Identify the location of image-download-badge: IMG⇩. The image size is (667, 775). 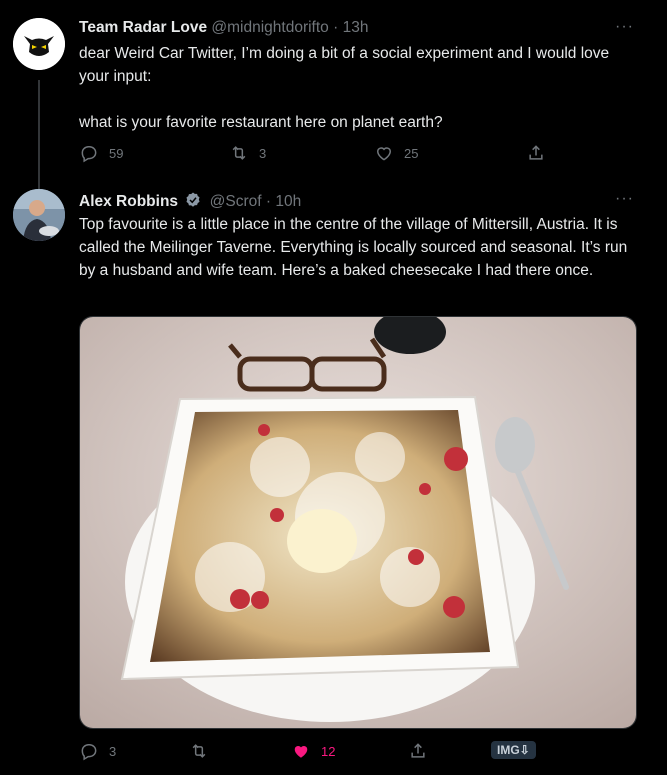
(513, 750).